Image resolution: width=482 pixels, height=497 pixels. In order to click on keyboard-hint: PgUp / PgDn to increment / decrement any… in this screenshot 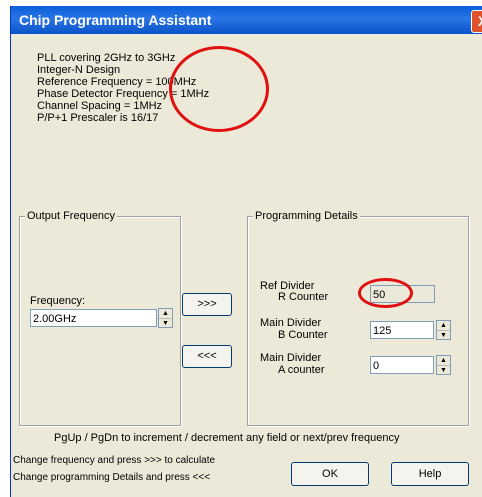, I will do `click(227, 438)`.